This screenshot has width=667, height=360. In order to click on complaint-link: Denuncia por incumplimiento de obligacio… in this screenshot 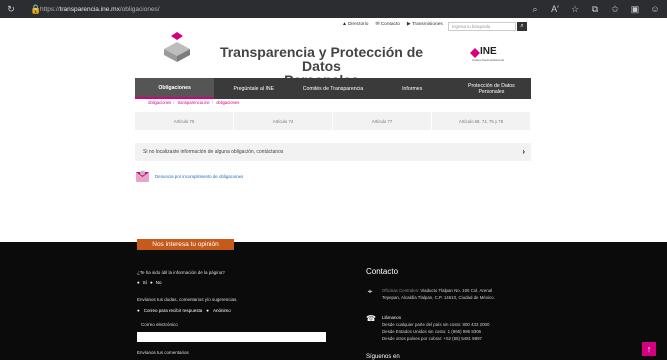, I will do `click(189, 176)`.